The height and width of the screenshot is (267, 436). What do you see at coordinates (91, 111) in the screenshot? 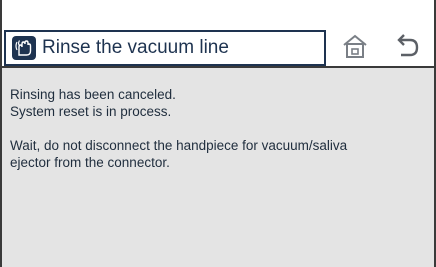
I see `status-line-reset: System reset is in process.` at bounding box center [91, 111].